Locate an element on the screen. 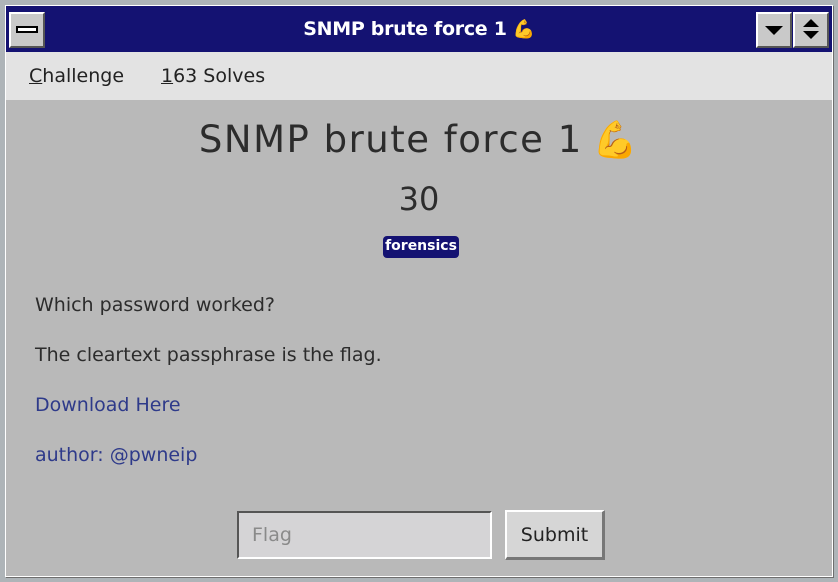 The width and height of the screenshot is (838, 582). menu-bar: Challenge 163 Solves is located at coordinates (419, 76).